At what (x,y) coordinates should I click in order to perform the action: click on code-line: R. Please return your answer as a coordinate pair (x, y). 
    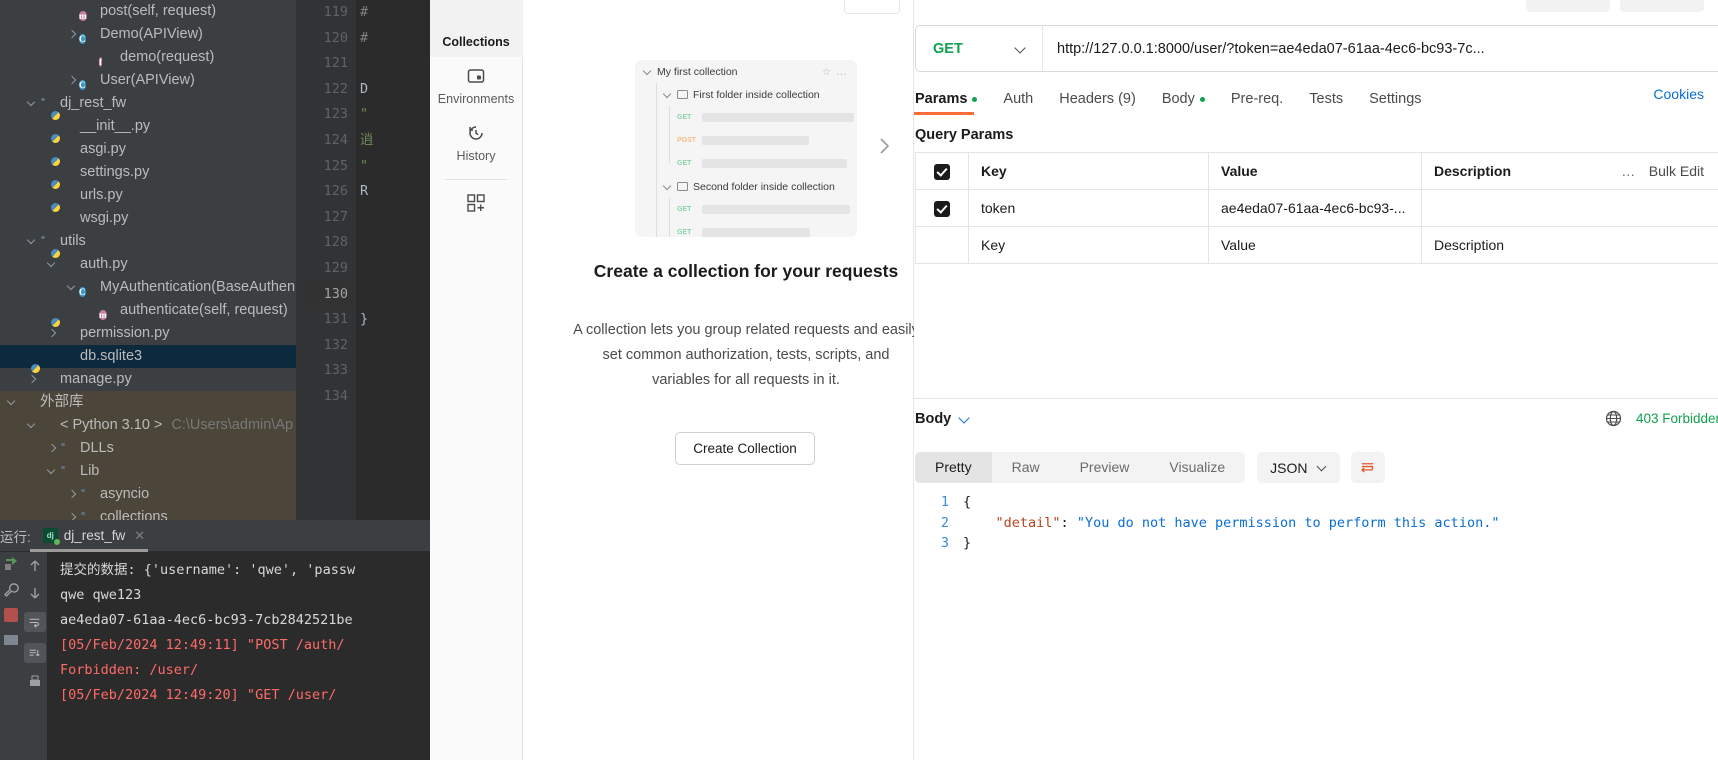
    Looking at the image, I should click on (393, 192).